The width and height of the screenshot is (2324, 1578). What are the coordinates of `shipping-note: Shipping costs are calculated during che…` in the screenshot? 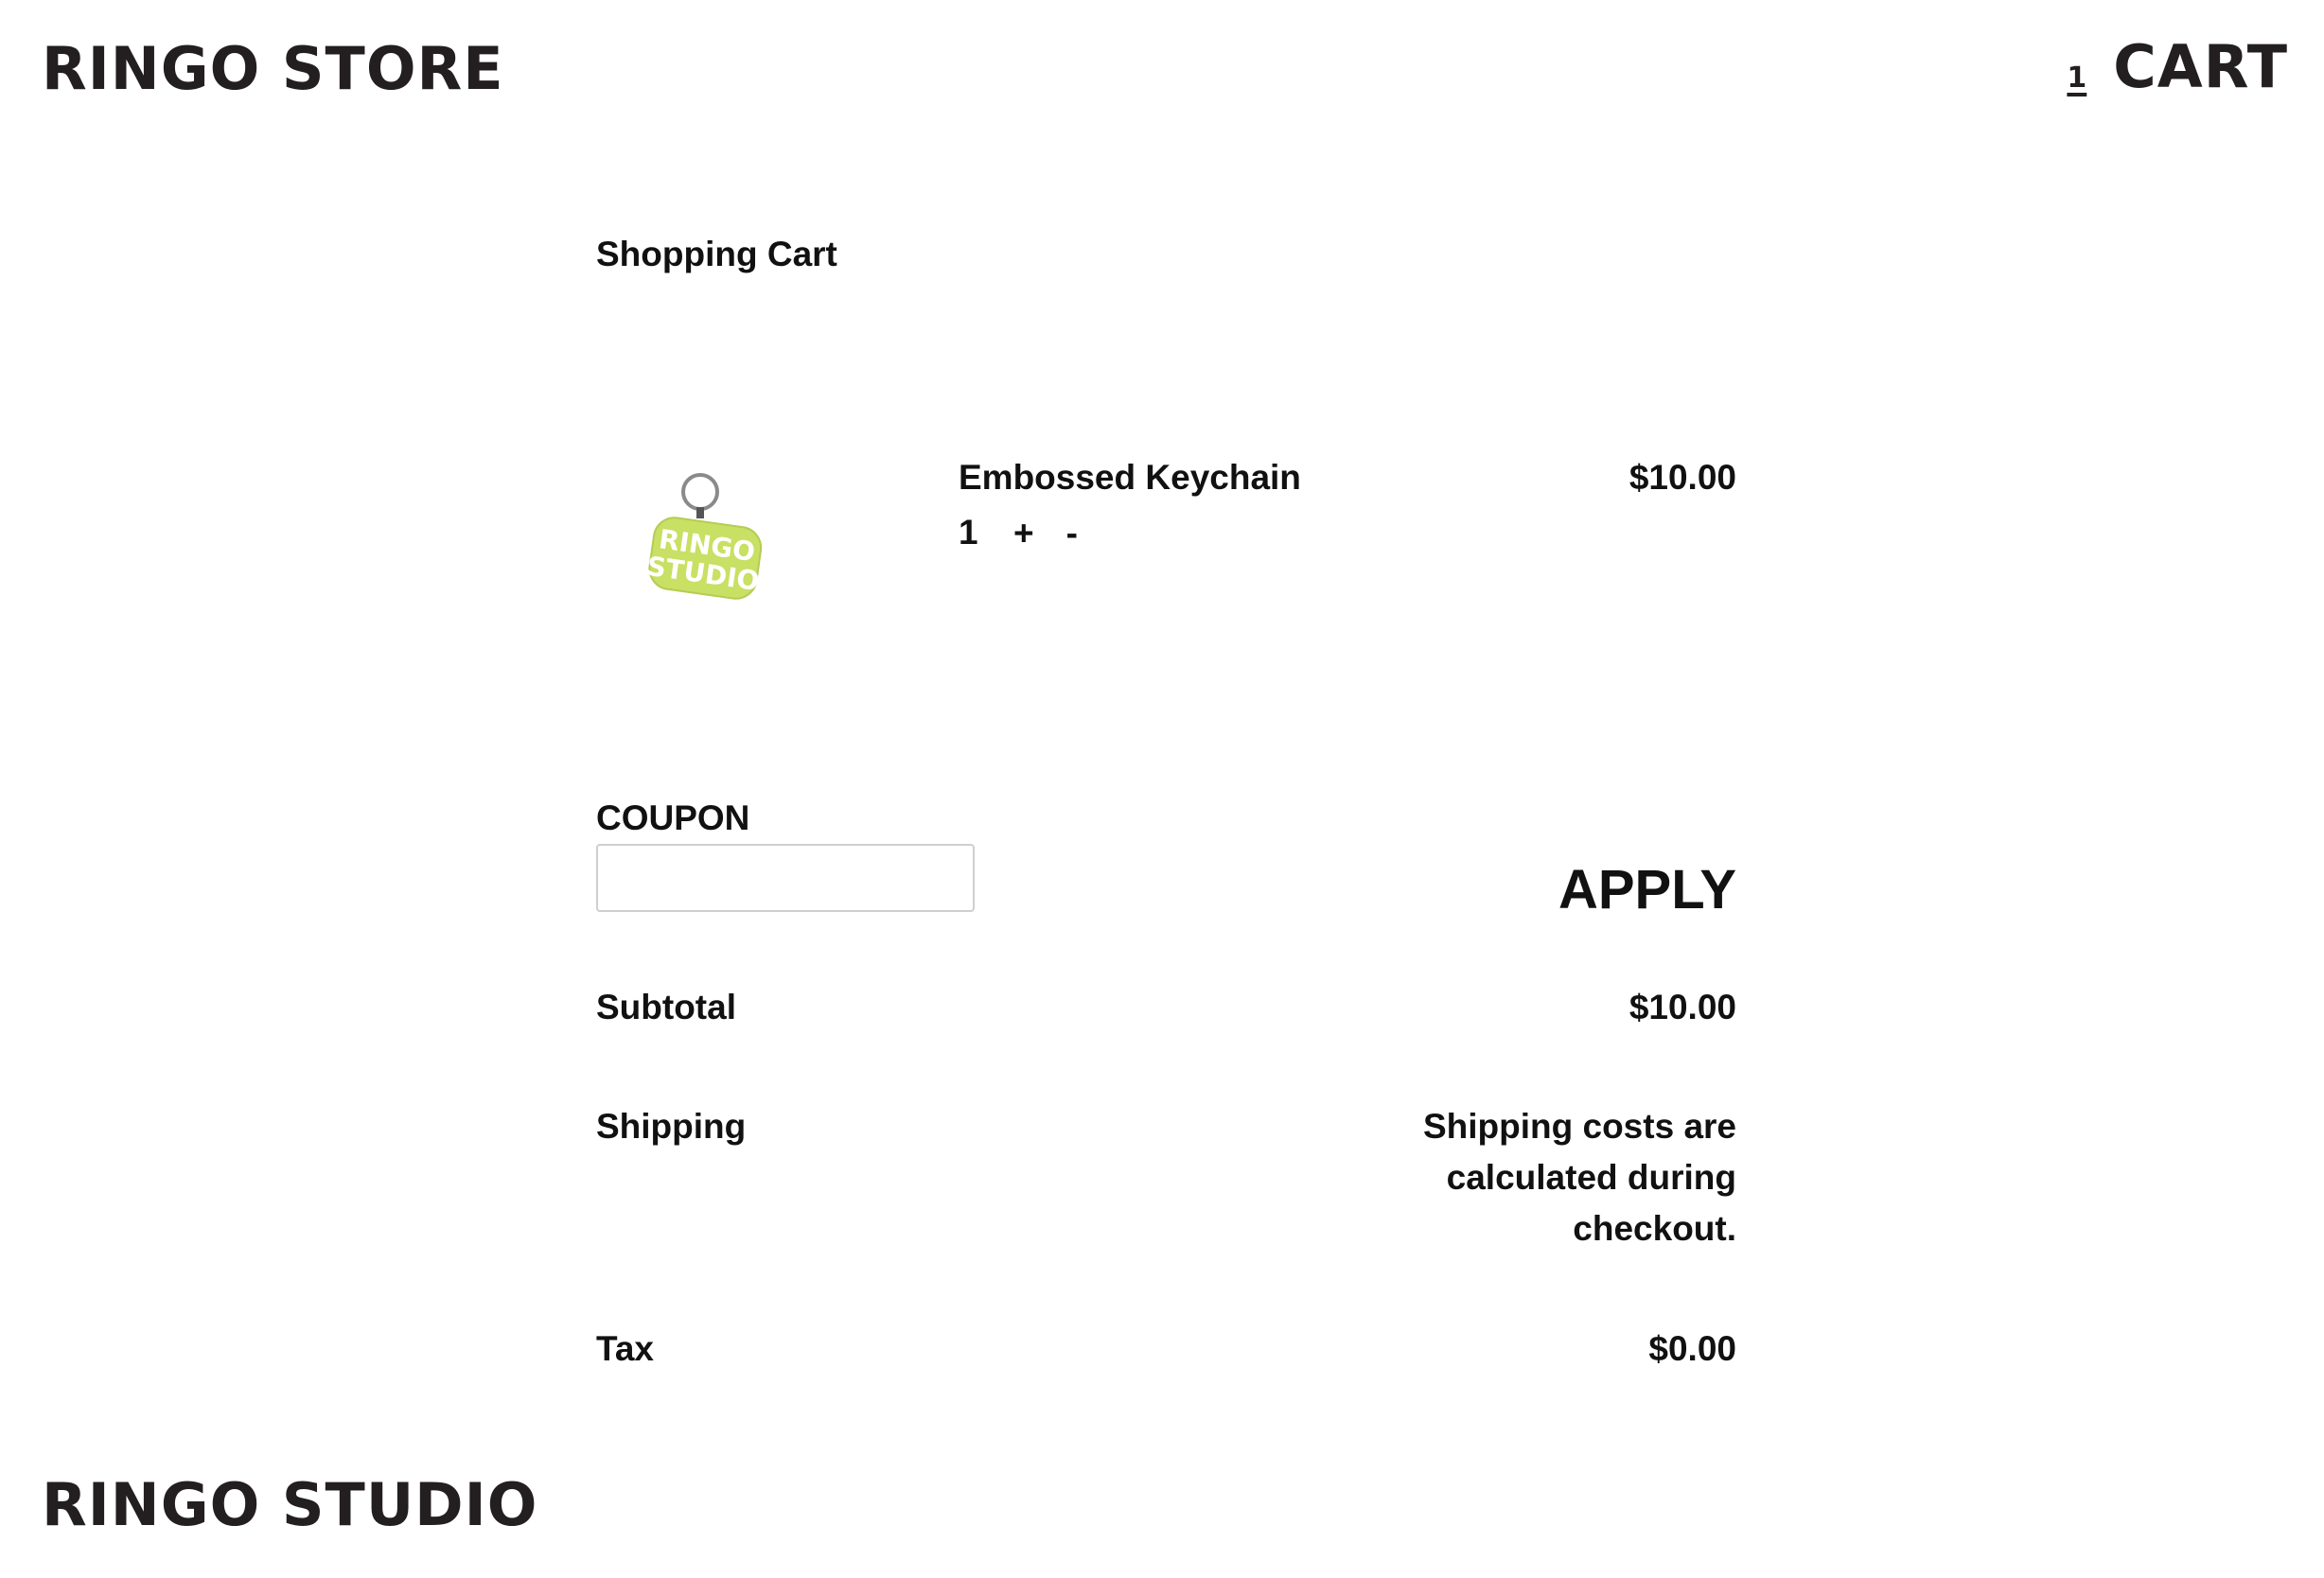 It's located at (1579, 1177).